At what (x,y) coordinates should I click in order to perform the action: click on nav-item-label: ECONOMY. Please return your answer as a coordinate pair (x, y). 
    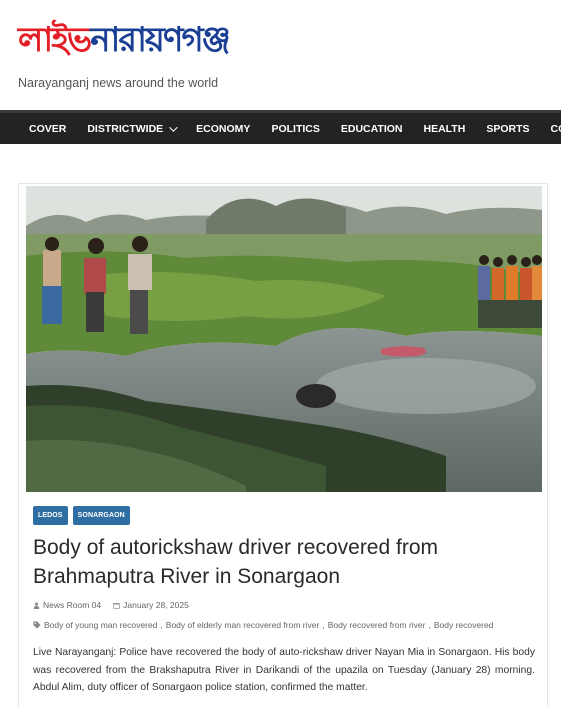
    Looking at the image, I should click on (223, 128).